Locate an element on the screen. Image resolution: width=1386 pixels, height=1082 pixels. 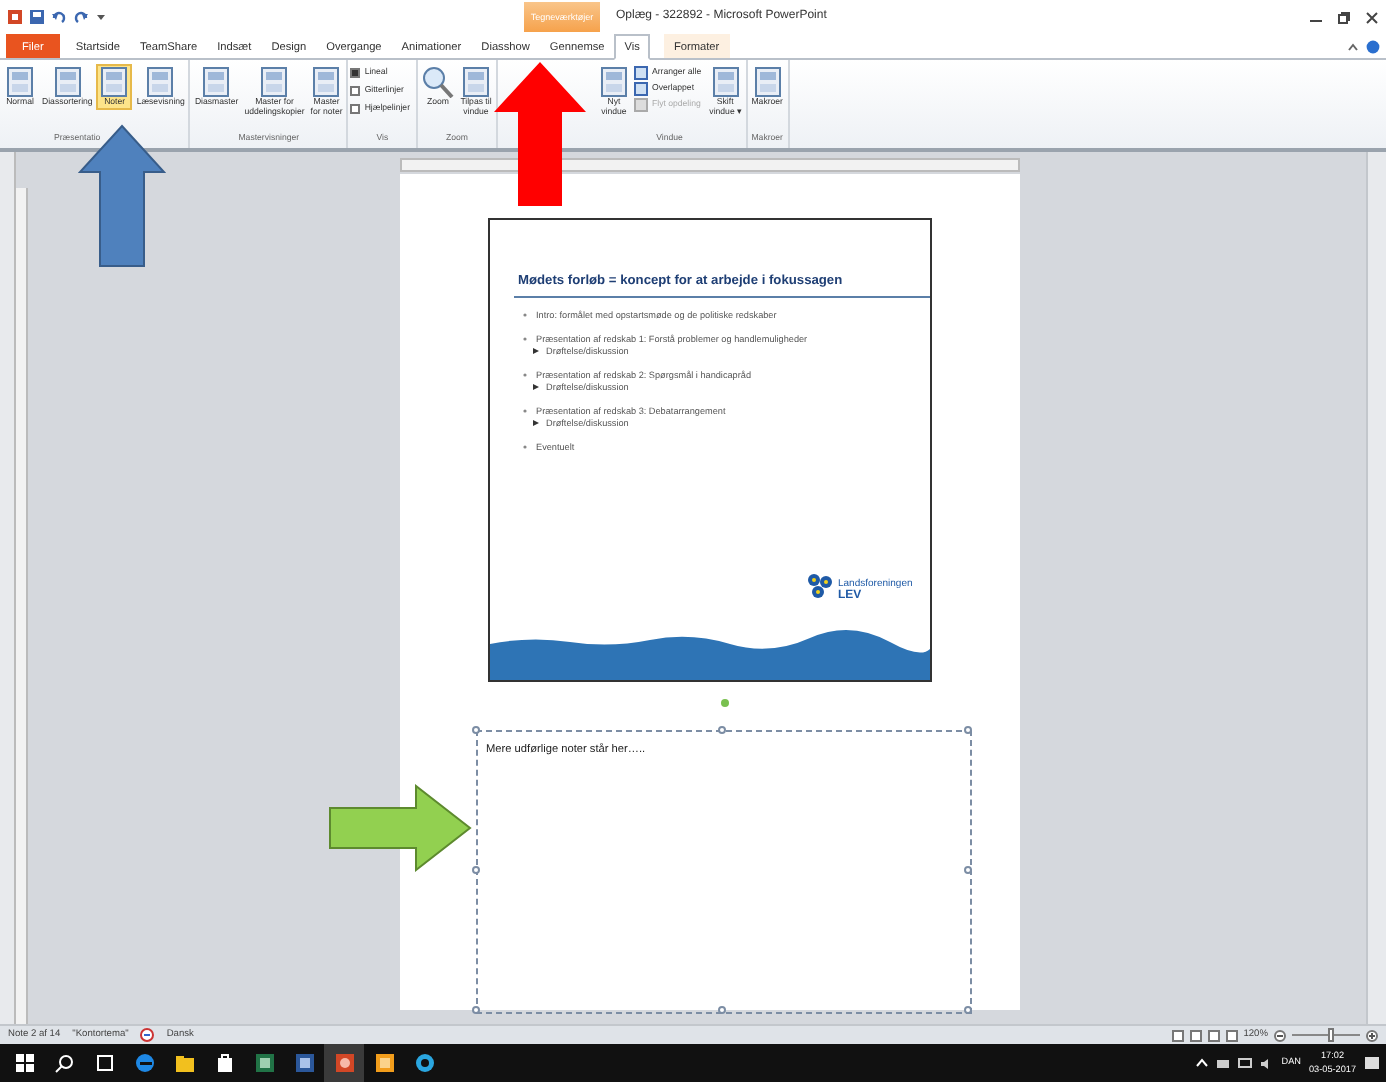
restore-icon is located at coordinates (1344, 17).